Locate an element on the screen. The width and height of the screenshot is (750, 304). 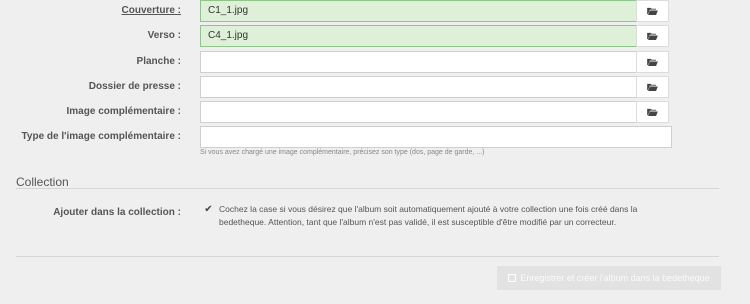
image-complementaire-label: Image complémentaire : is located at coordinates (123, 111).